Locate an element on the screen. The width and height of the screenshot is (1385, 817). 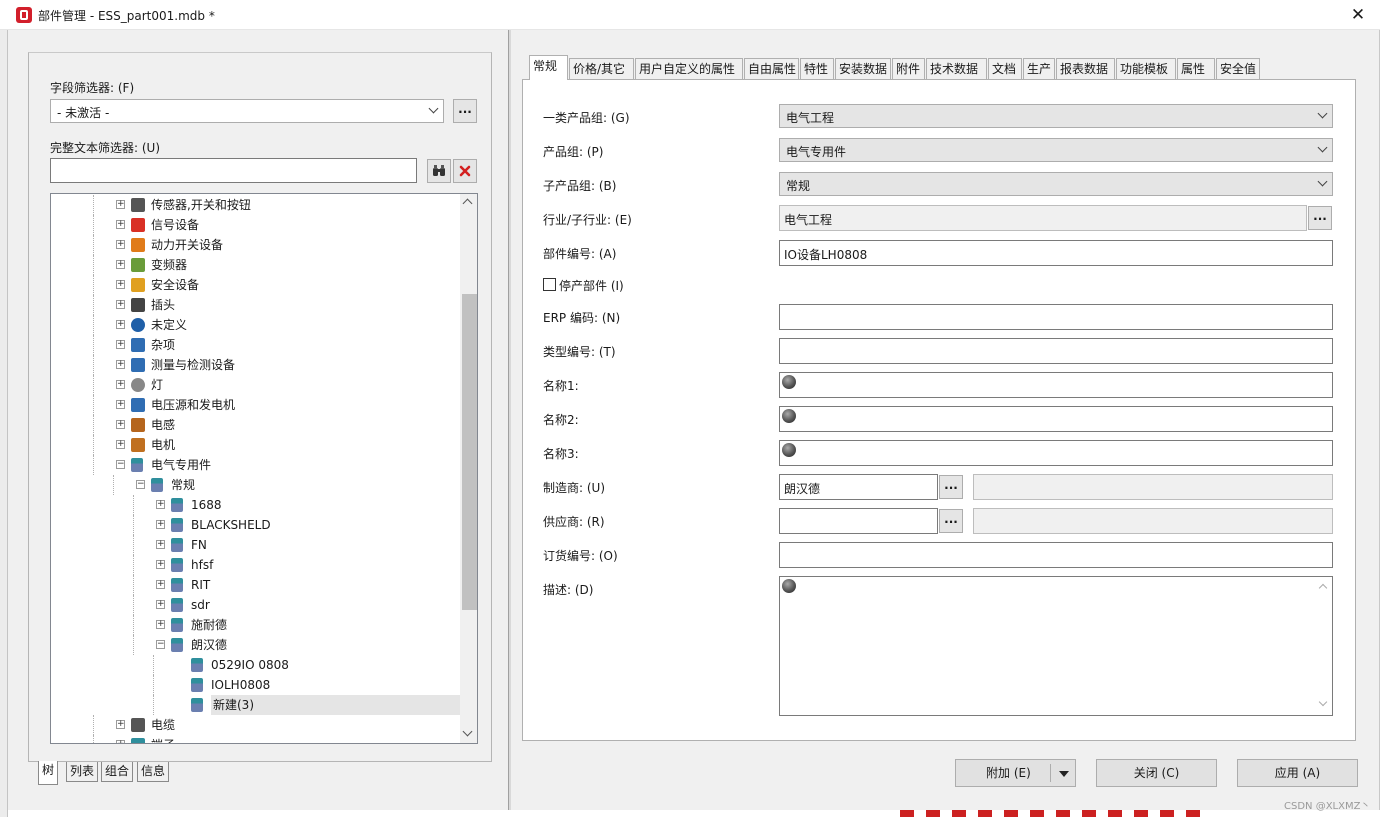
tree-item: + 电缆 is located at coordinates (256, 725).